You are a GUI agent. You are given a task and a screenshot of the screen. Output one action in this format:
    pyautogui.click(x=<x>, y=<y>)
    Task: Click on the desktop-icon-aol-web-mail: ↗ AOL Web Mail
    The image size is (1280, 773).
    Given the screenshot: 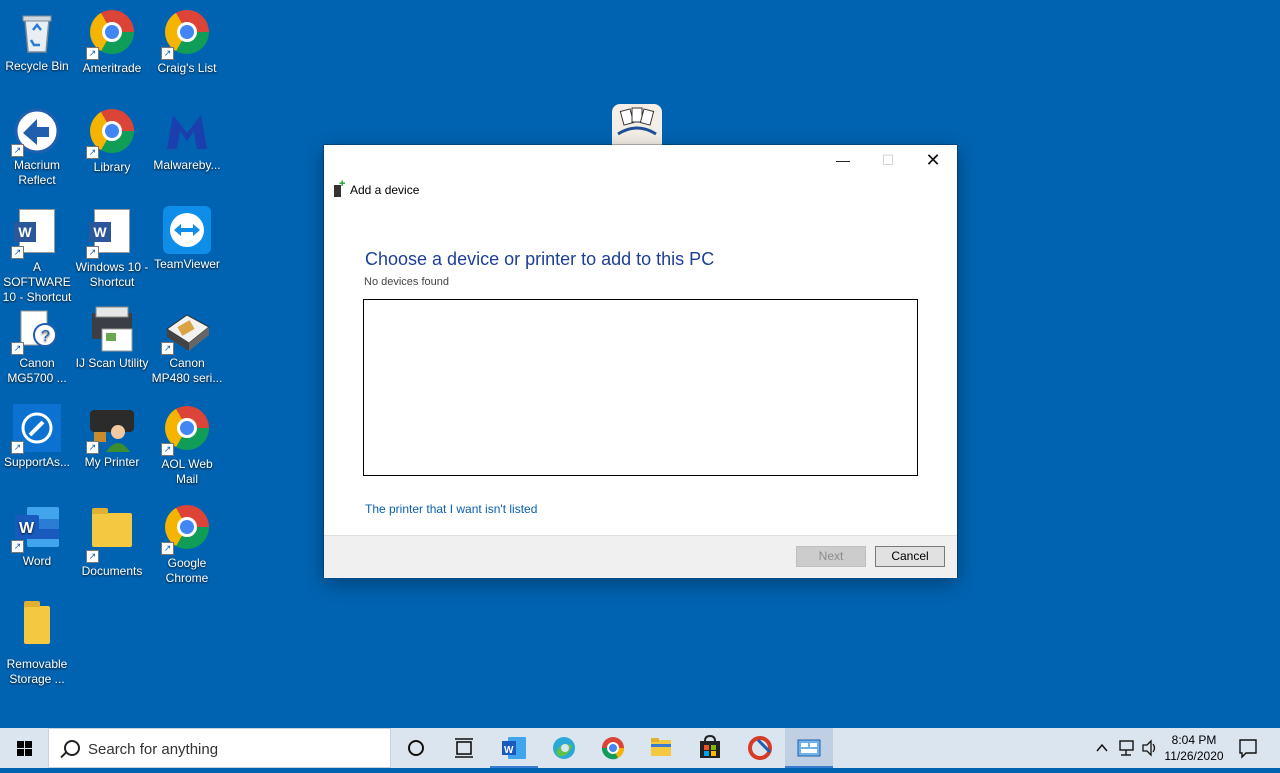 What is the action you would take?
    pyautogui.click(x=187, y=445)
    